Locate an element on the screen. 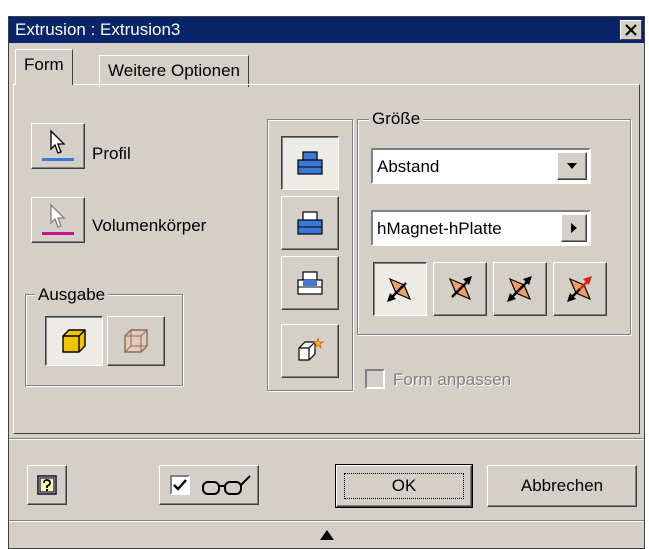 This screenshot has height=549, width=649. checkmark-icon is located at coordinates (180, 485).